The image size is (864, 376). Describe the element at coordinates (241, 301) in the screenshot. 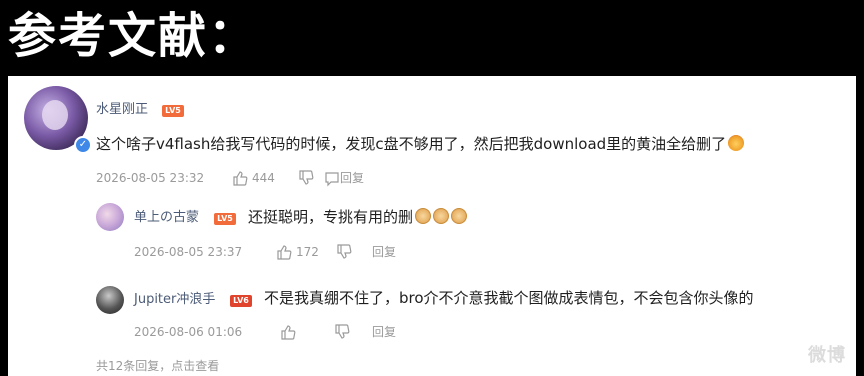

I see `level-badge: LV6` at that location.